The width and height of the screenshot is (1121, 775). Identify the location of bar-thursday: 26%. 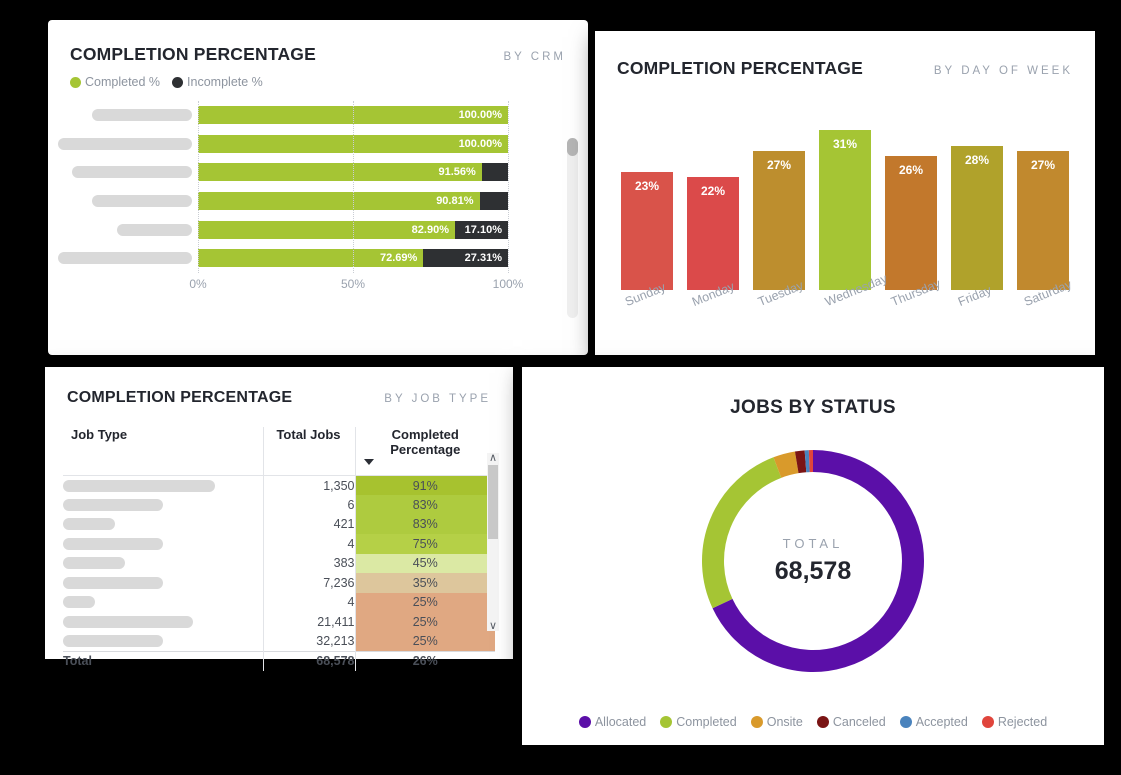
(911, 223).